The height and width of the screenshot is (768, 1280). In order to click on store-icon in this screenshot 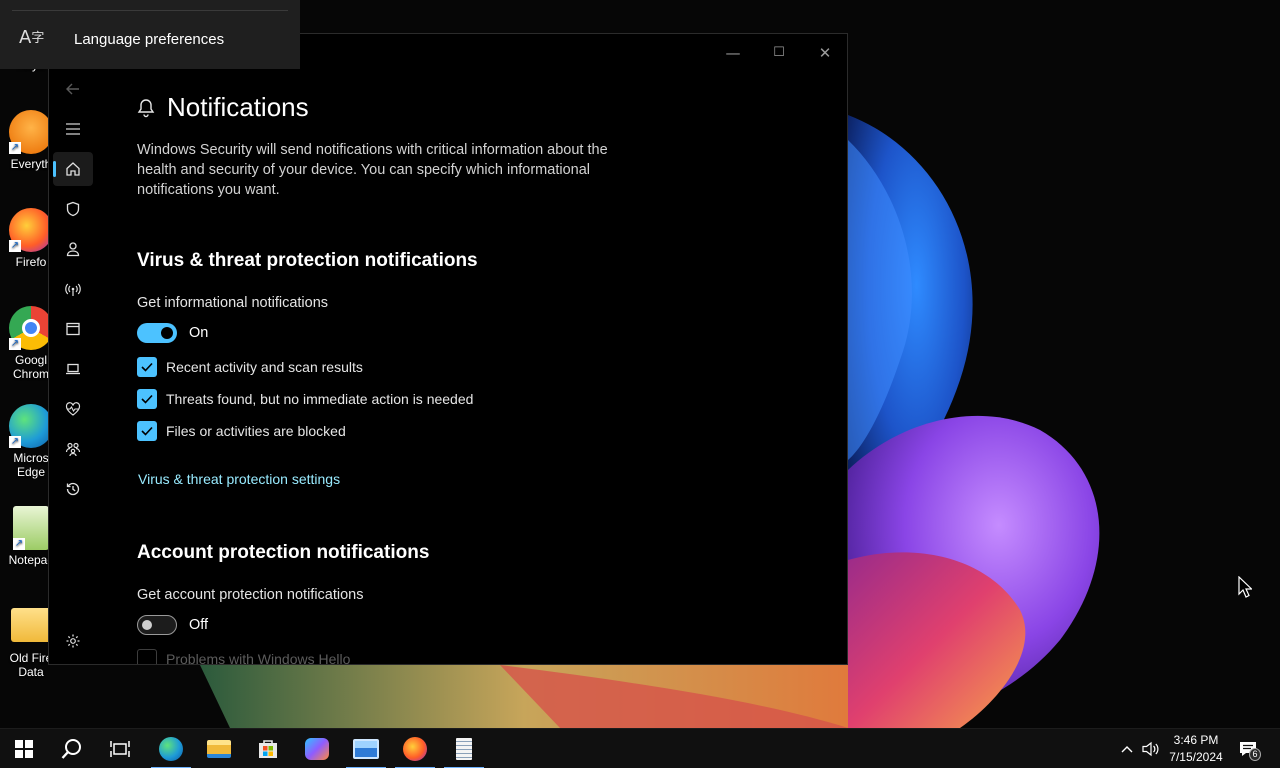, I will do `click(268, 749)`.